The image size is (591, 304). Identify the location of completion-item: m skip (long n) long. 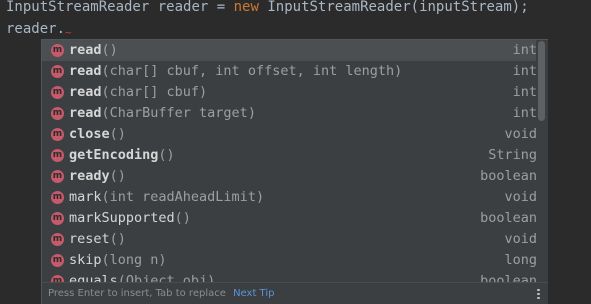
(289, 260).